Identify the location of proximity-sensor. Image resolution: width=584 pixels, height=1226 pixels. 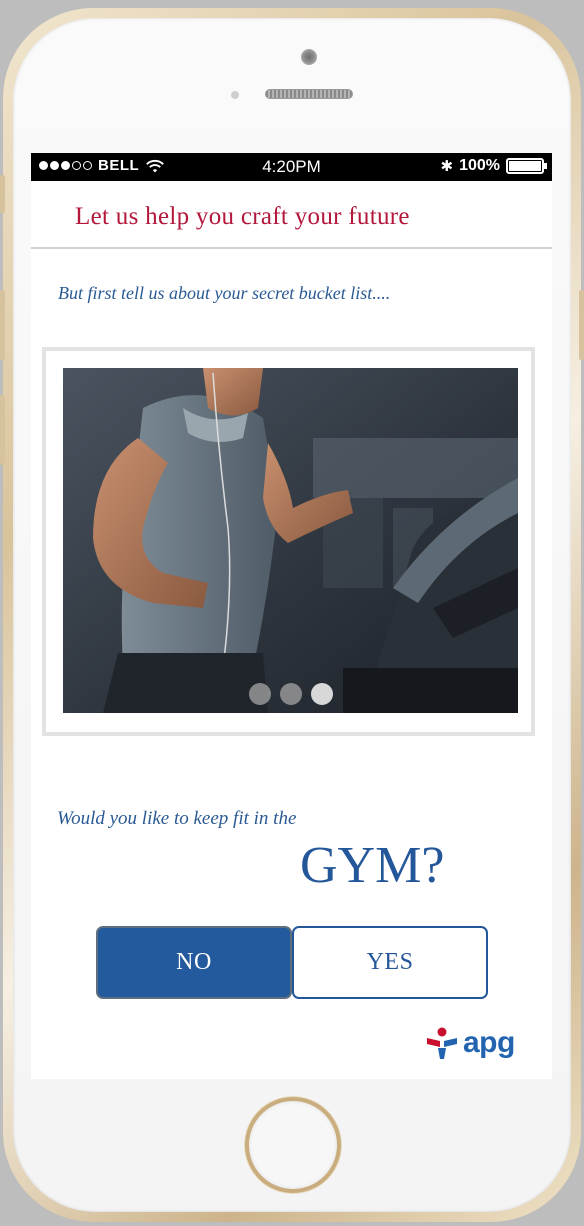
(235, 95).